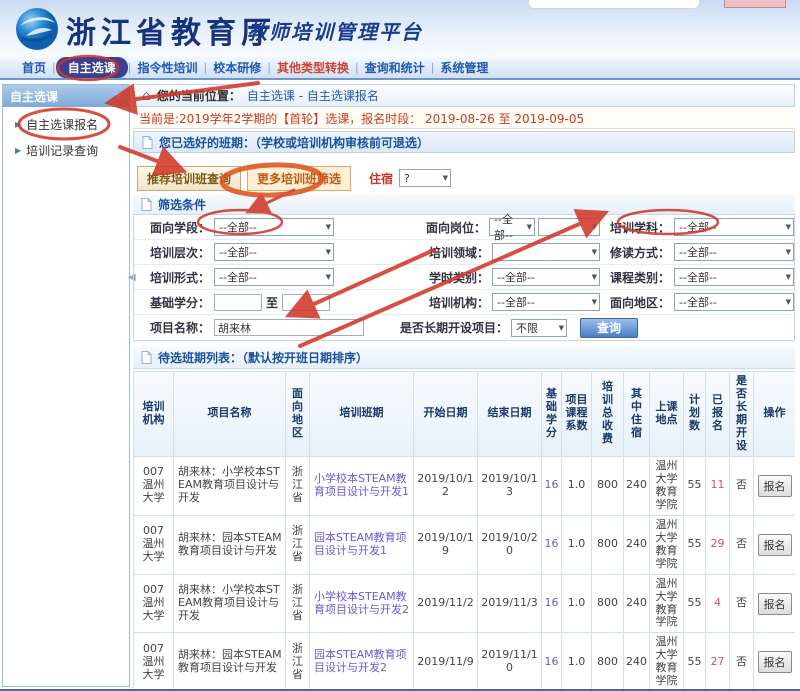 The image size is (800, 691). I want to click on cell-enrolled: 4, so click(718, 604).